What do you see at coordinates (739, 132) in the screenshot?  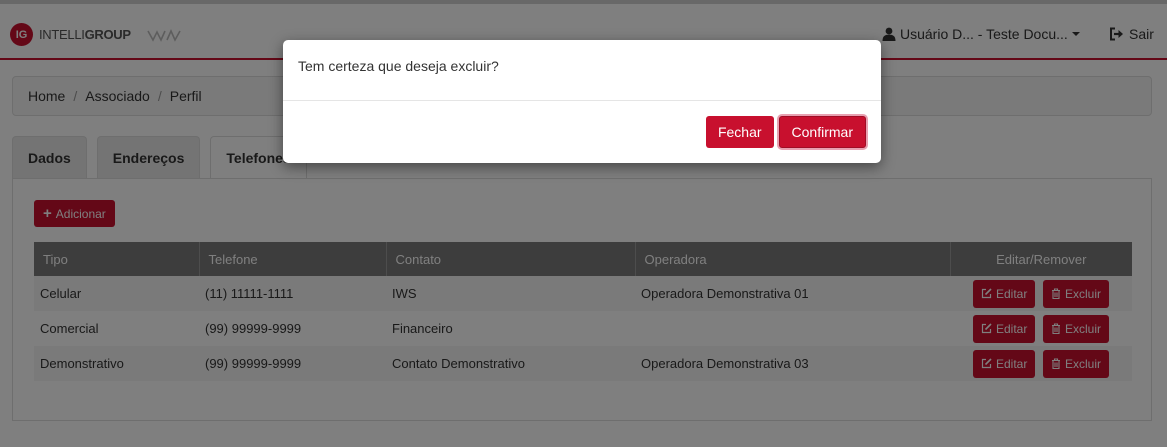 I see `close-button: Fechar` at bounding box center [739, 132].